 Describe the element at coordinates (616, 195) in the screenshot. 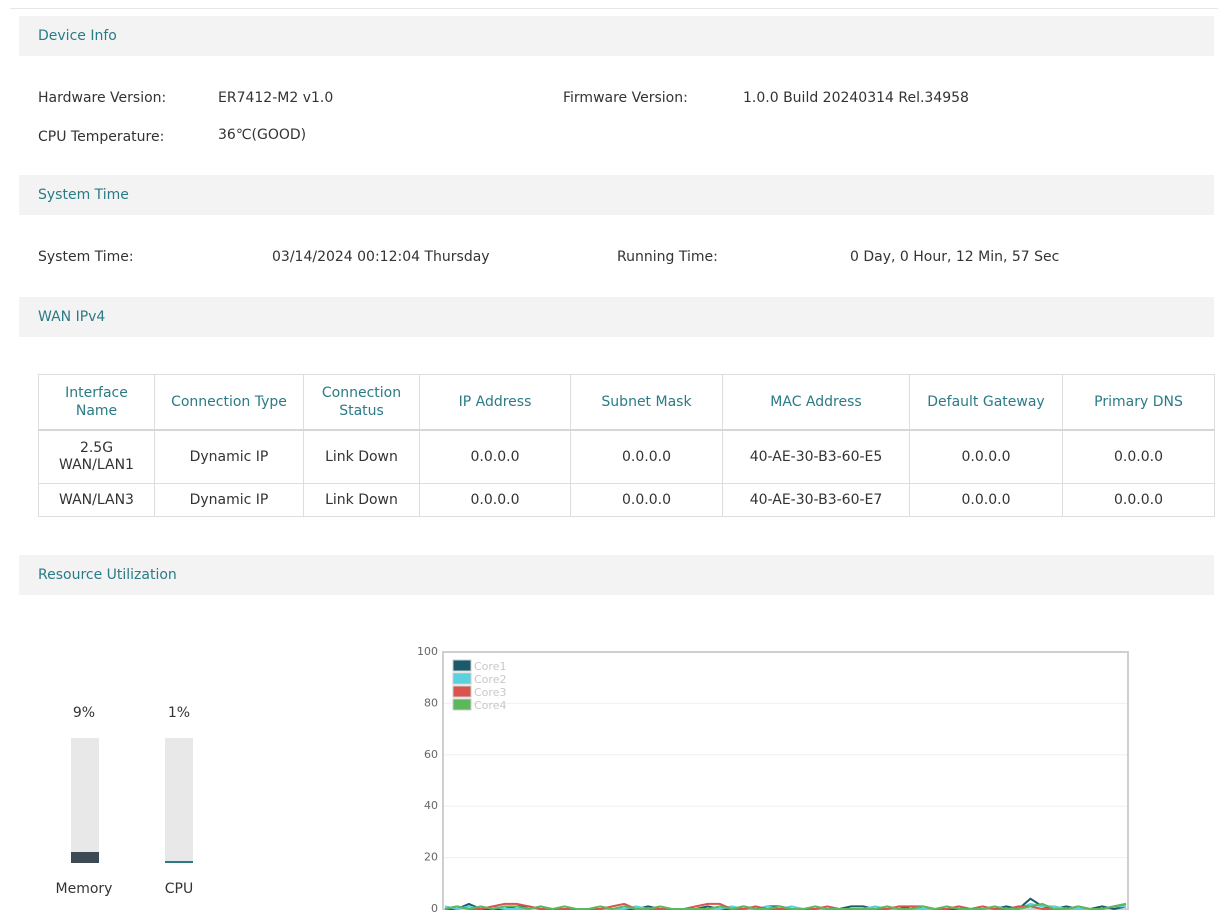

I see `system-time-header: System Time` at that location.